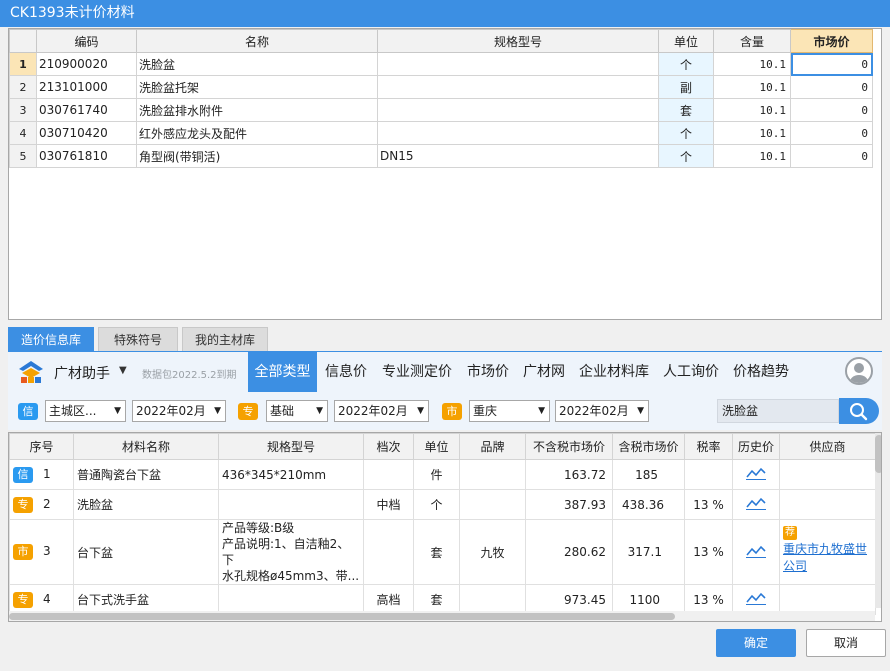 This screenshot has height=671, width=890. Describe the element at coordinates (778, 411) in the screenshot. I see `search-input: 洗脸盆` at that location.